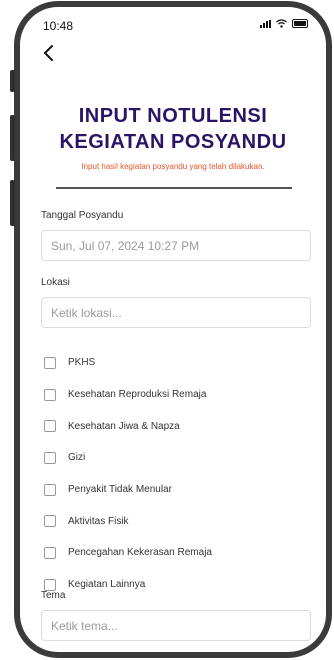  I want to click on theme-label: Tema, so click(53, 595).